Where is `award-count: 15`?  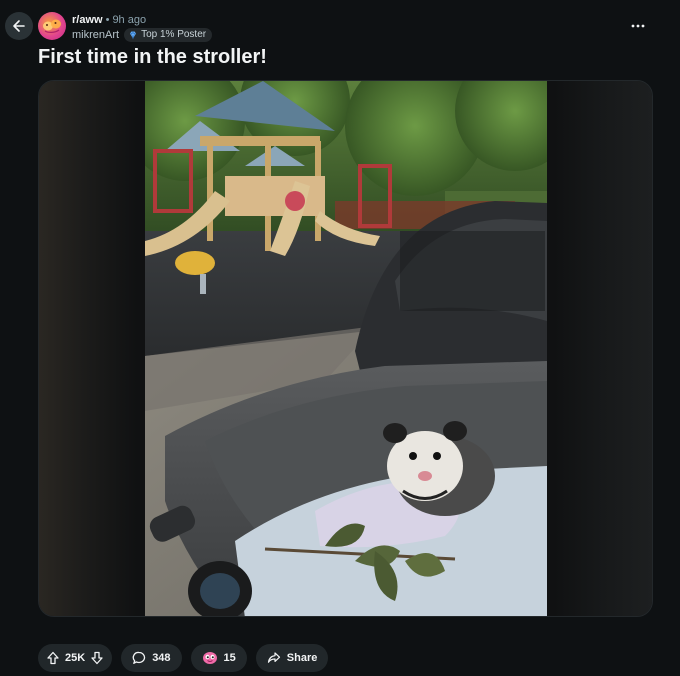
award-count: 15 is located at coordinates (229, 658).